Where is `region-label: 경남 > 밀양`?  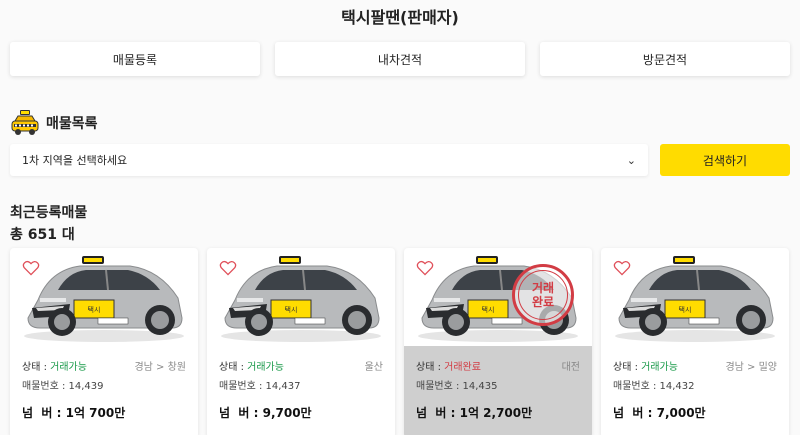 region-label: 경남 > 밀양 is located at coordinates (751, 367).